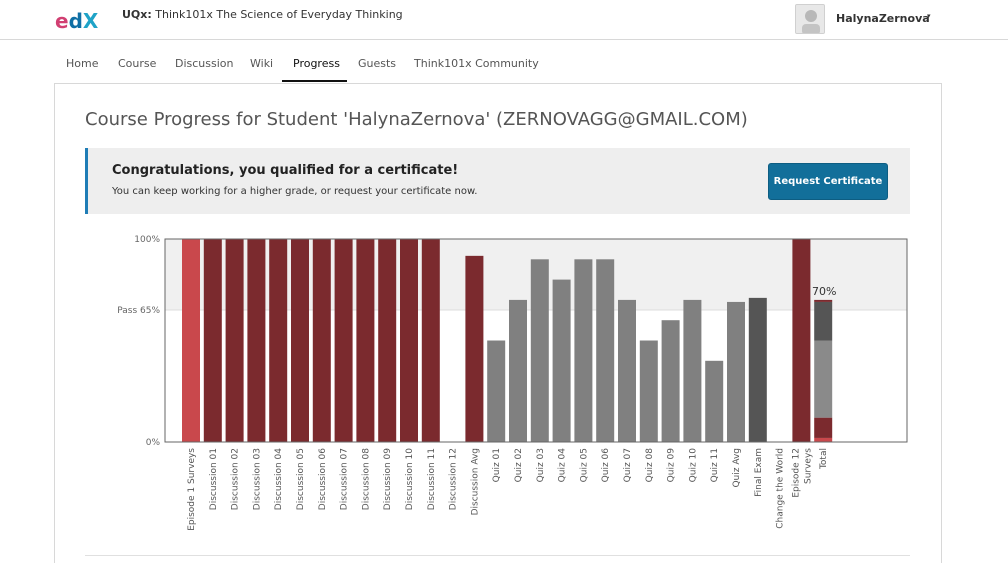 This screenshot has width=1008, height=563. What do you see at coordinates (497, 555) in the screenshot?
I see `divider` at bounding box center [497, 555].